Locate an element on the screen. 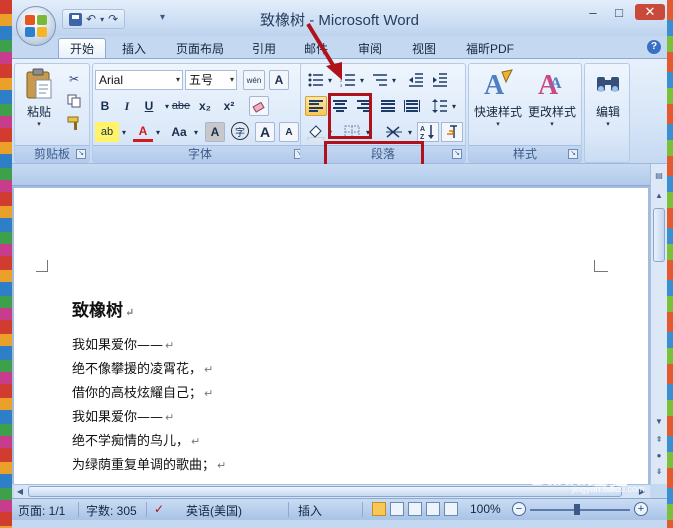 This screenshot has height=528, width=673. shrink-font-button: A is located at coordinates (289, 132).